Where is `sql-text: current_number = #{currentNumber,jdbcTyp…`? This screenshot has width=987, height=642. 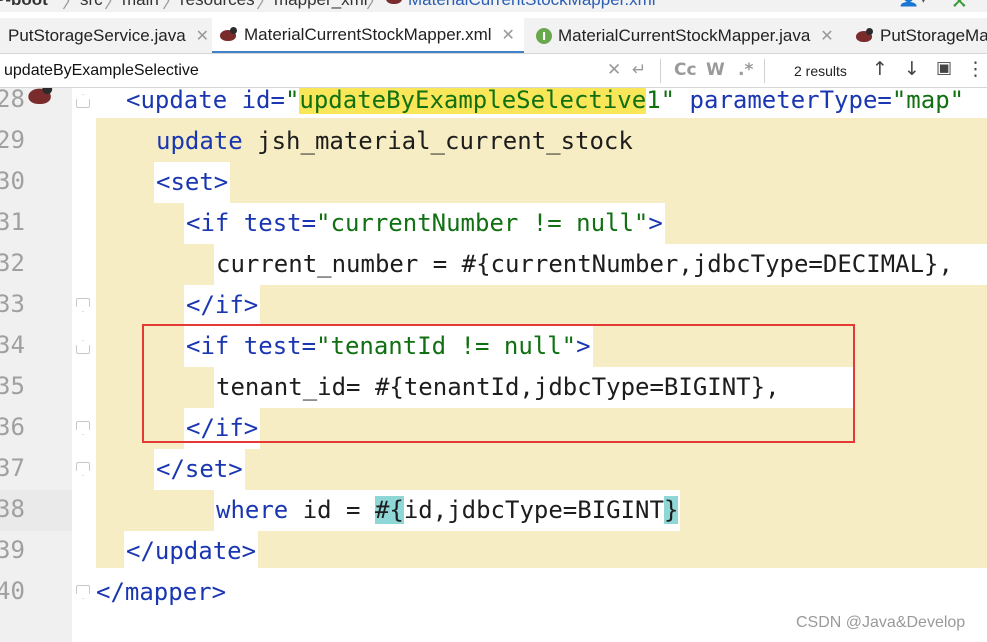 sql-text: current_number = #{currentNumber,jdbcTyp… is located at coordinates (584, 264).